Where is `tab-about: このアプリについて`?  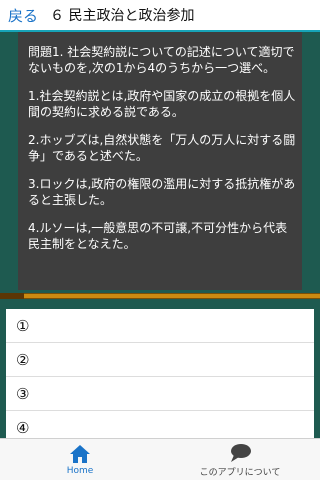
tab-about: このアプリについて is located at coordinates (240, 459).